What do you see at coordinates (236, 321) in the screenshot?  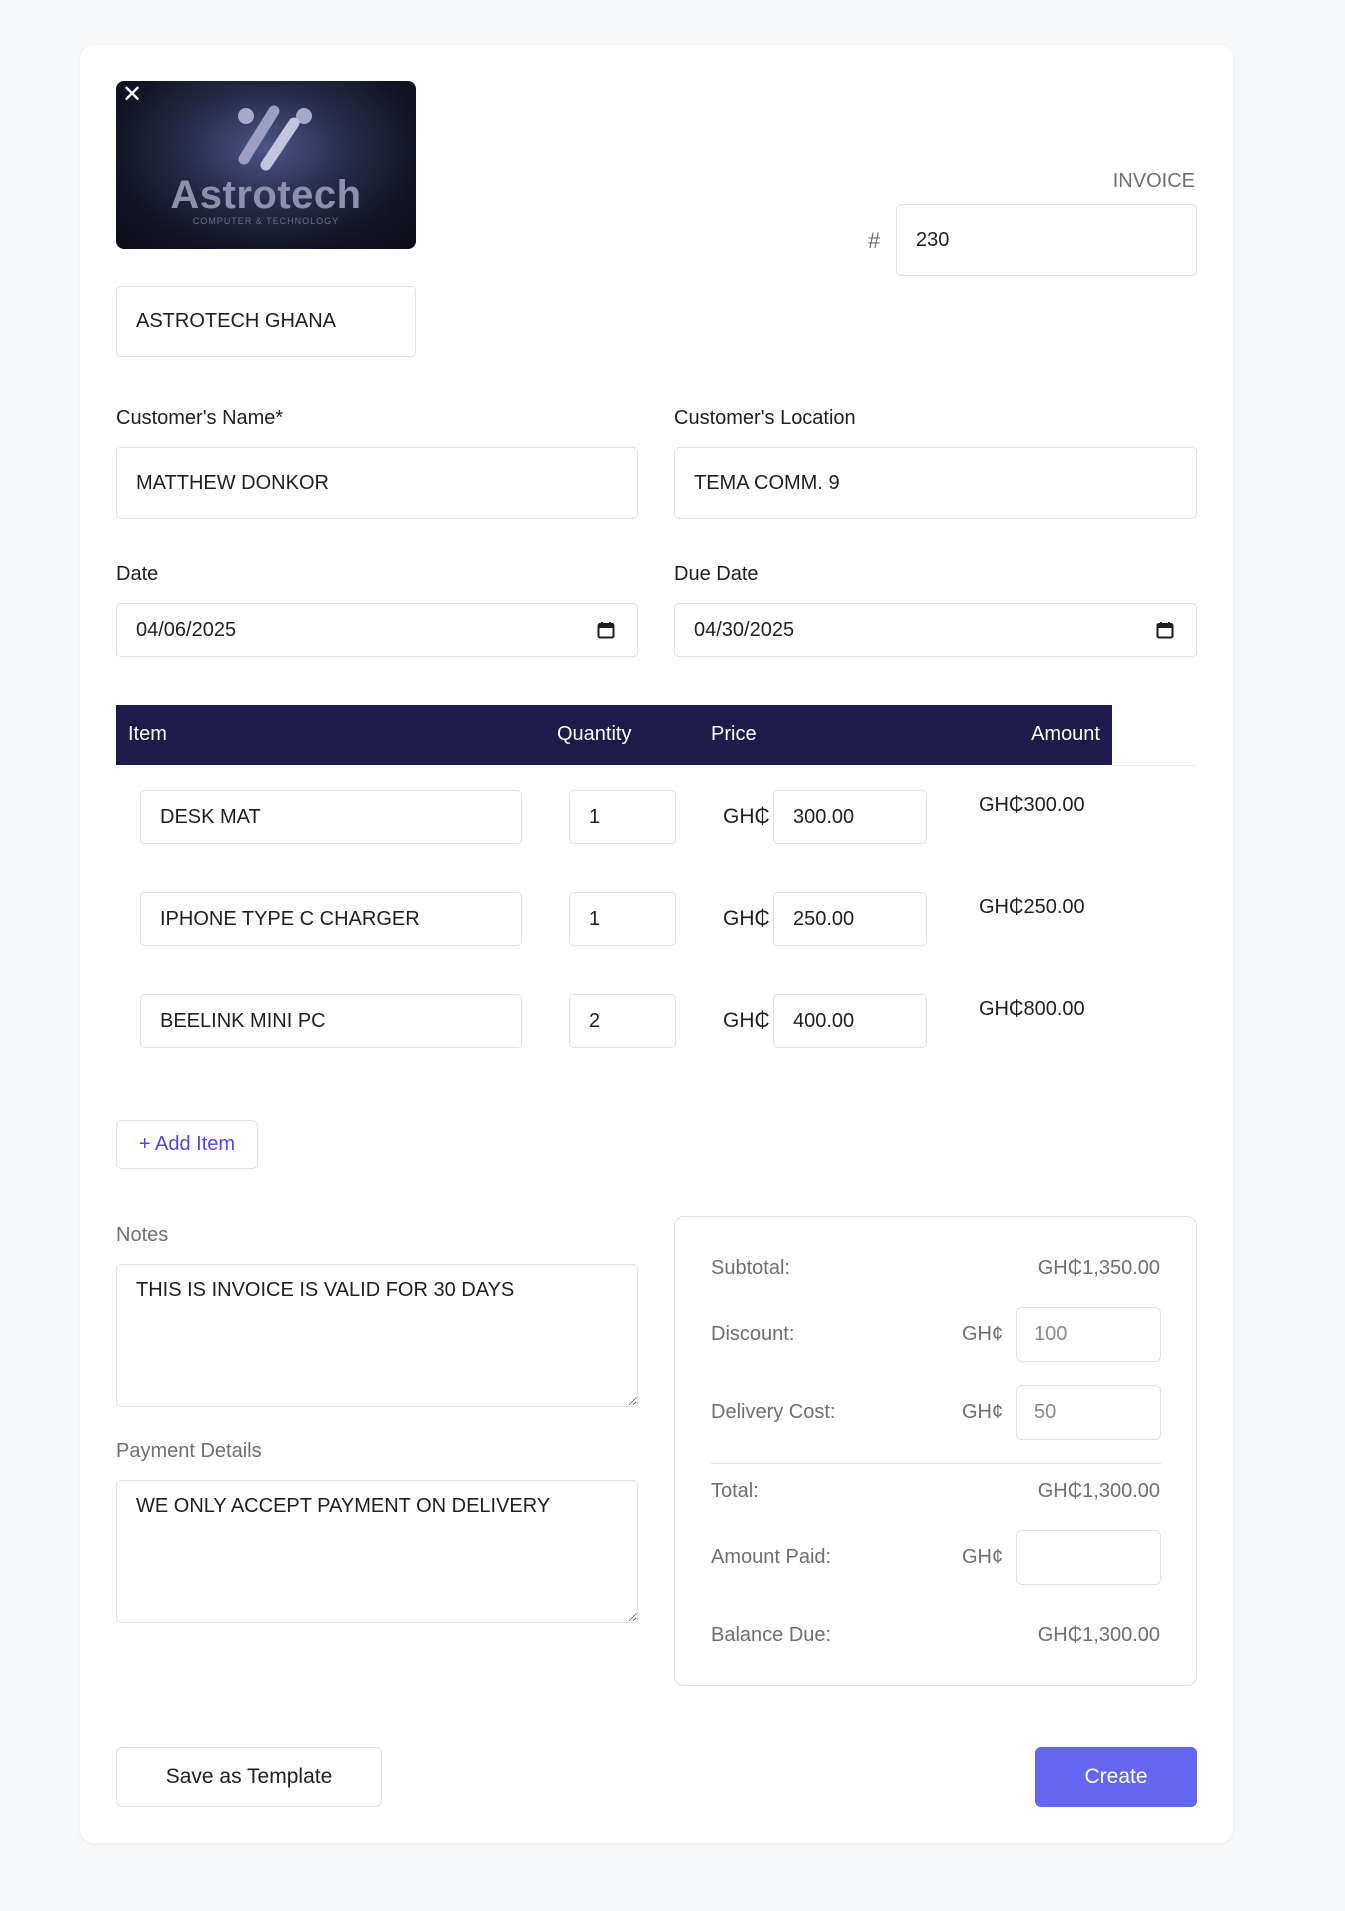 I see `company-name-value: ASTROTECH GHANA` at bounding box center [236, 321].